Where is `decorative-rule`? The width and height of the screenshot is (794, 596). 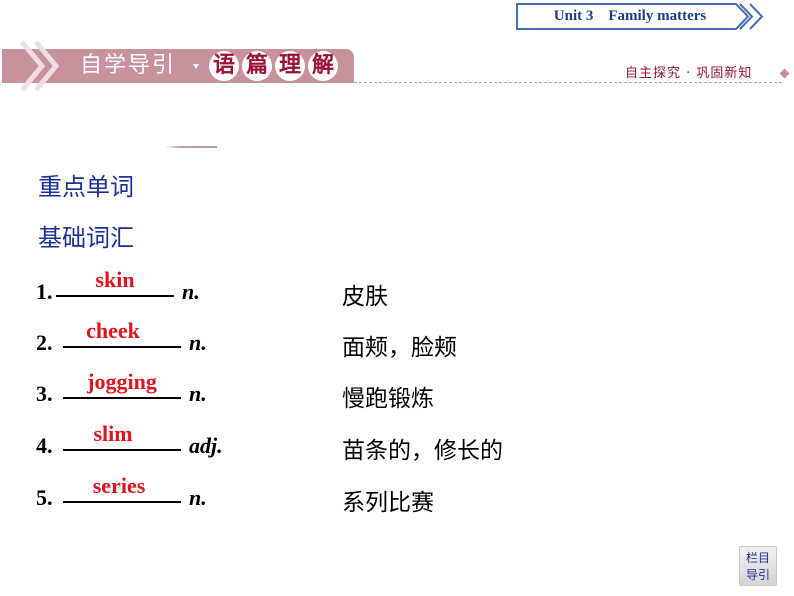
decorative-rule is located at coordinates (191, 147).